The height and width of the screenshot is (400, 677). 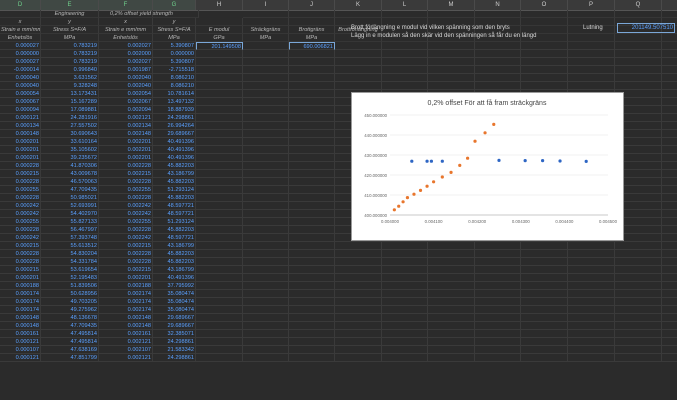 I want to click on data-cell: 55.827133, so click(x=70, y=222).